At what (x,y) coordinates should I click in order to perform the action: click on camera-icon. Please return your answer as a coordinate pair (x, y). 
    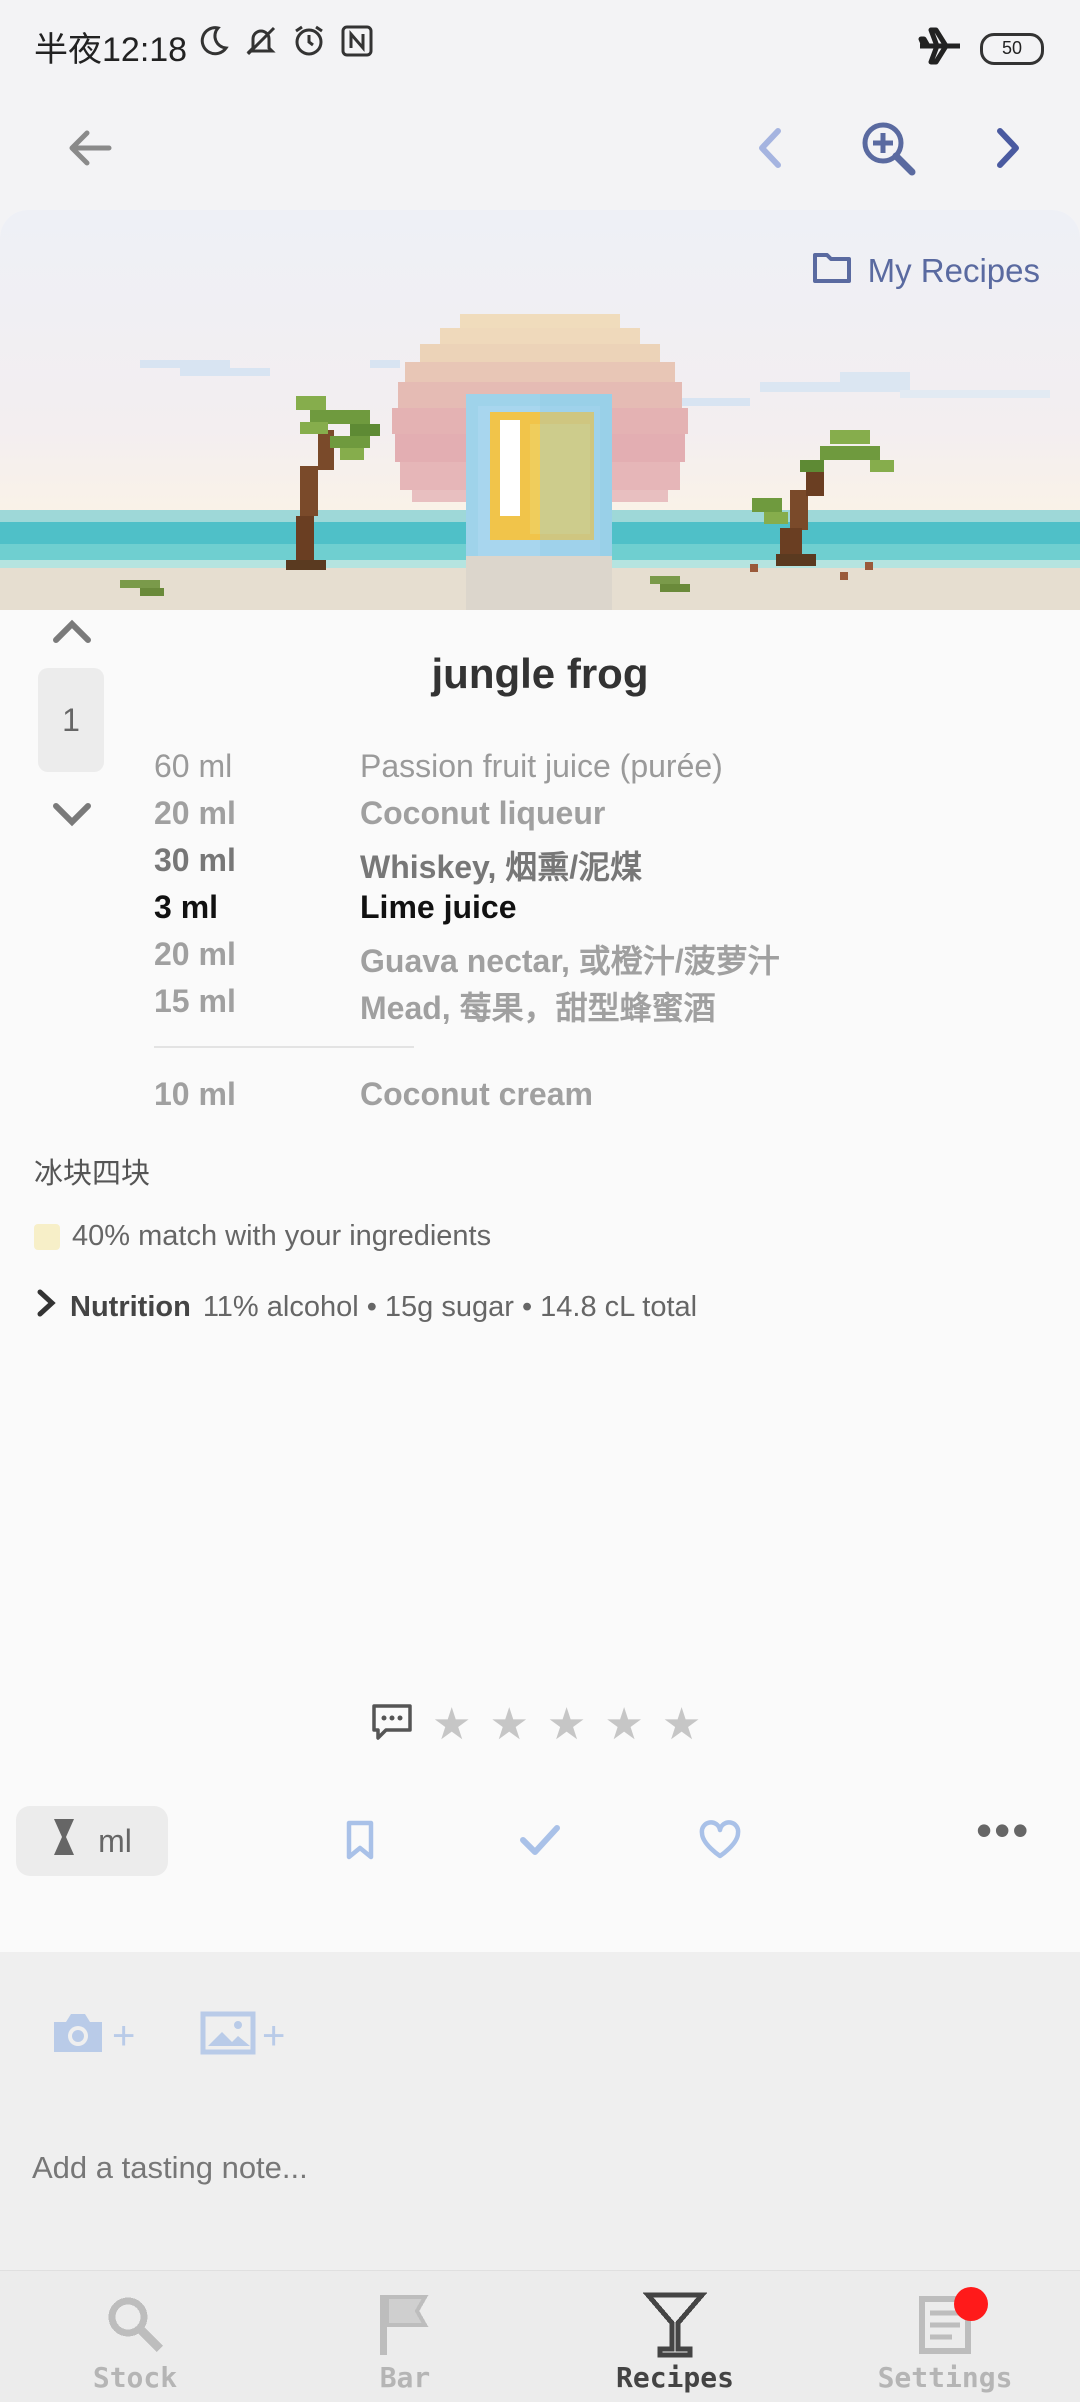
    Looking at the image, I should click on (78, 2035).